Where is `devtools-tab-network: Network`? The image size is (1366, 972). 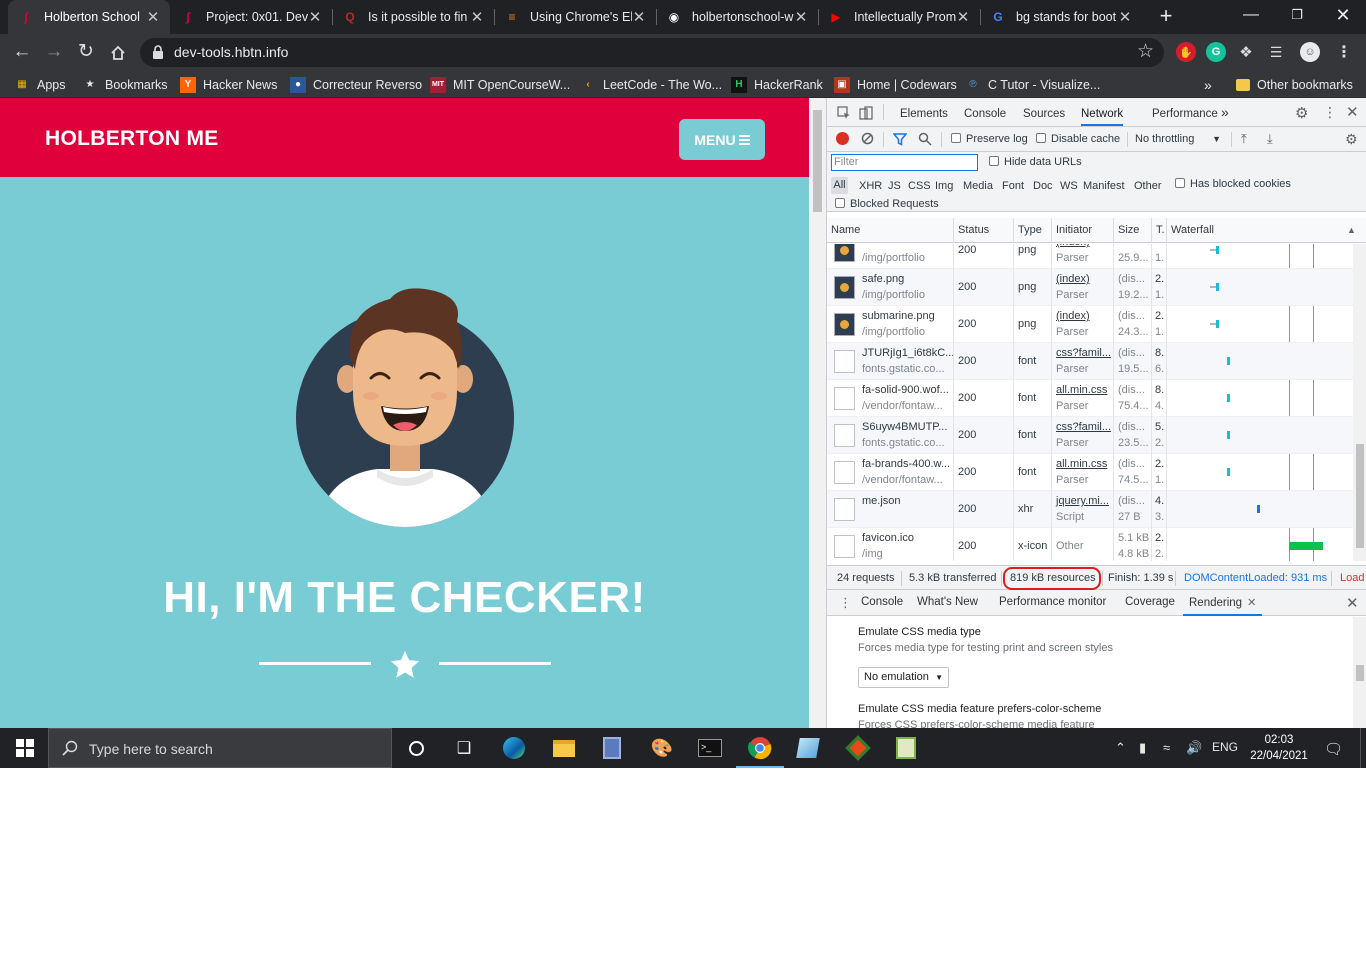
devtools-tab-network: Network is located at coordinates (1102, 112).